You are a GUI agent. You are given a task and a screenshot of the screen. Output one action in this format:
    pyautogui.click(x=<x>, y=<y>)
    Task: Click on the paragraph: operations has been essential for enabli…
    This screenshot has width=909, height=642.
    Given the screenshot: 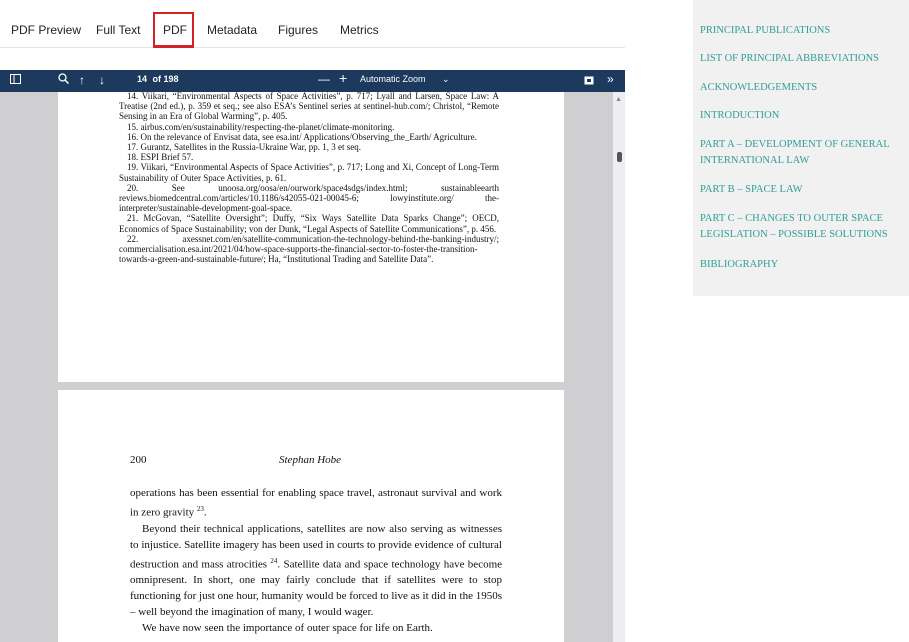 What is the action you would take?
    pyautogui.click(x=316, y=503)
    